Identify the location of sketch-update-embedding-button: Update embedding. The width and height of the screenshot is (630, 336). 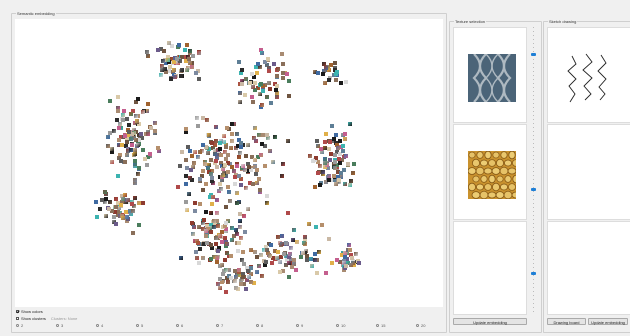
(608, 321).